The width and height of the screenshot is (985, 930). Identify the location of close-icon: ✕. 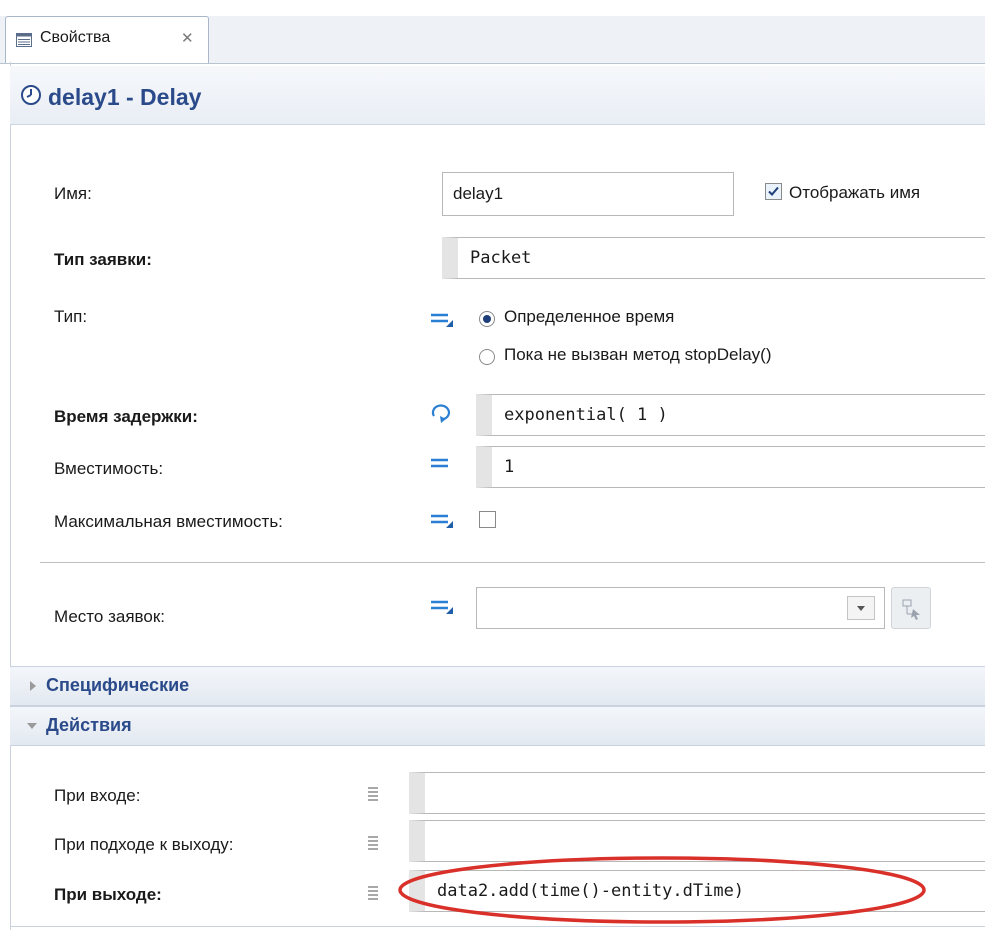
(187, 38).